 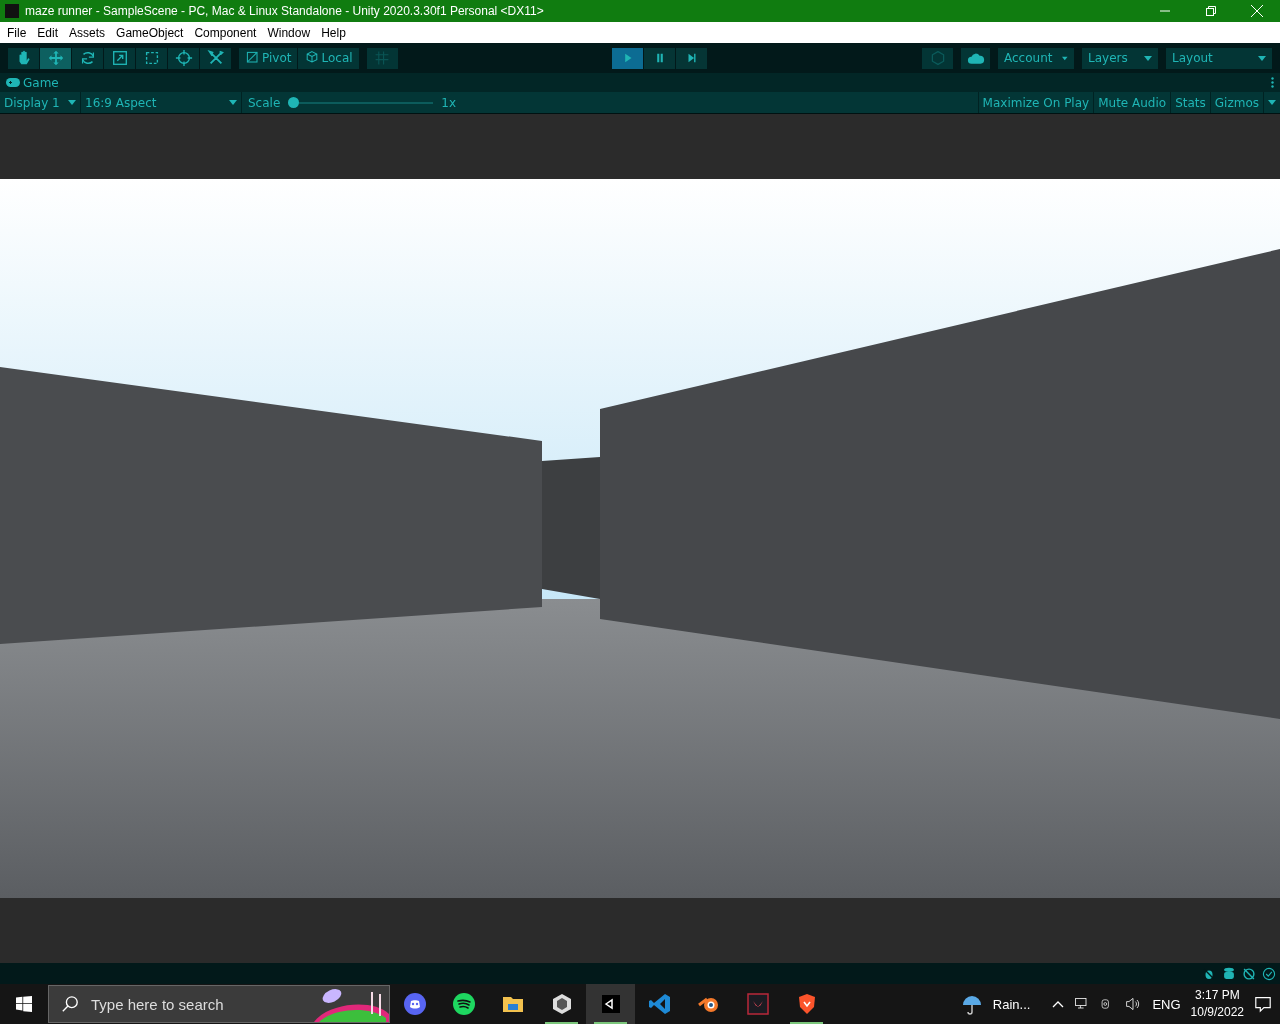 What do you see at coordinates (1236, 102) in the screenshot?
I see `toggle-button: Gizmos` at bounding box center [1236, 102].